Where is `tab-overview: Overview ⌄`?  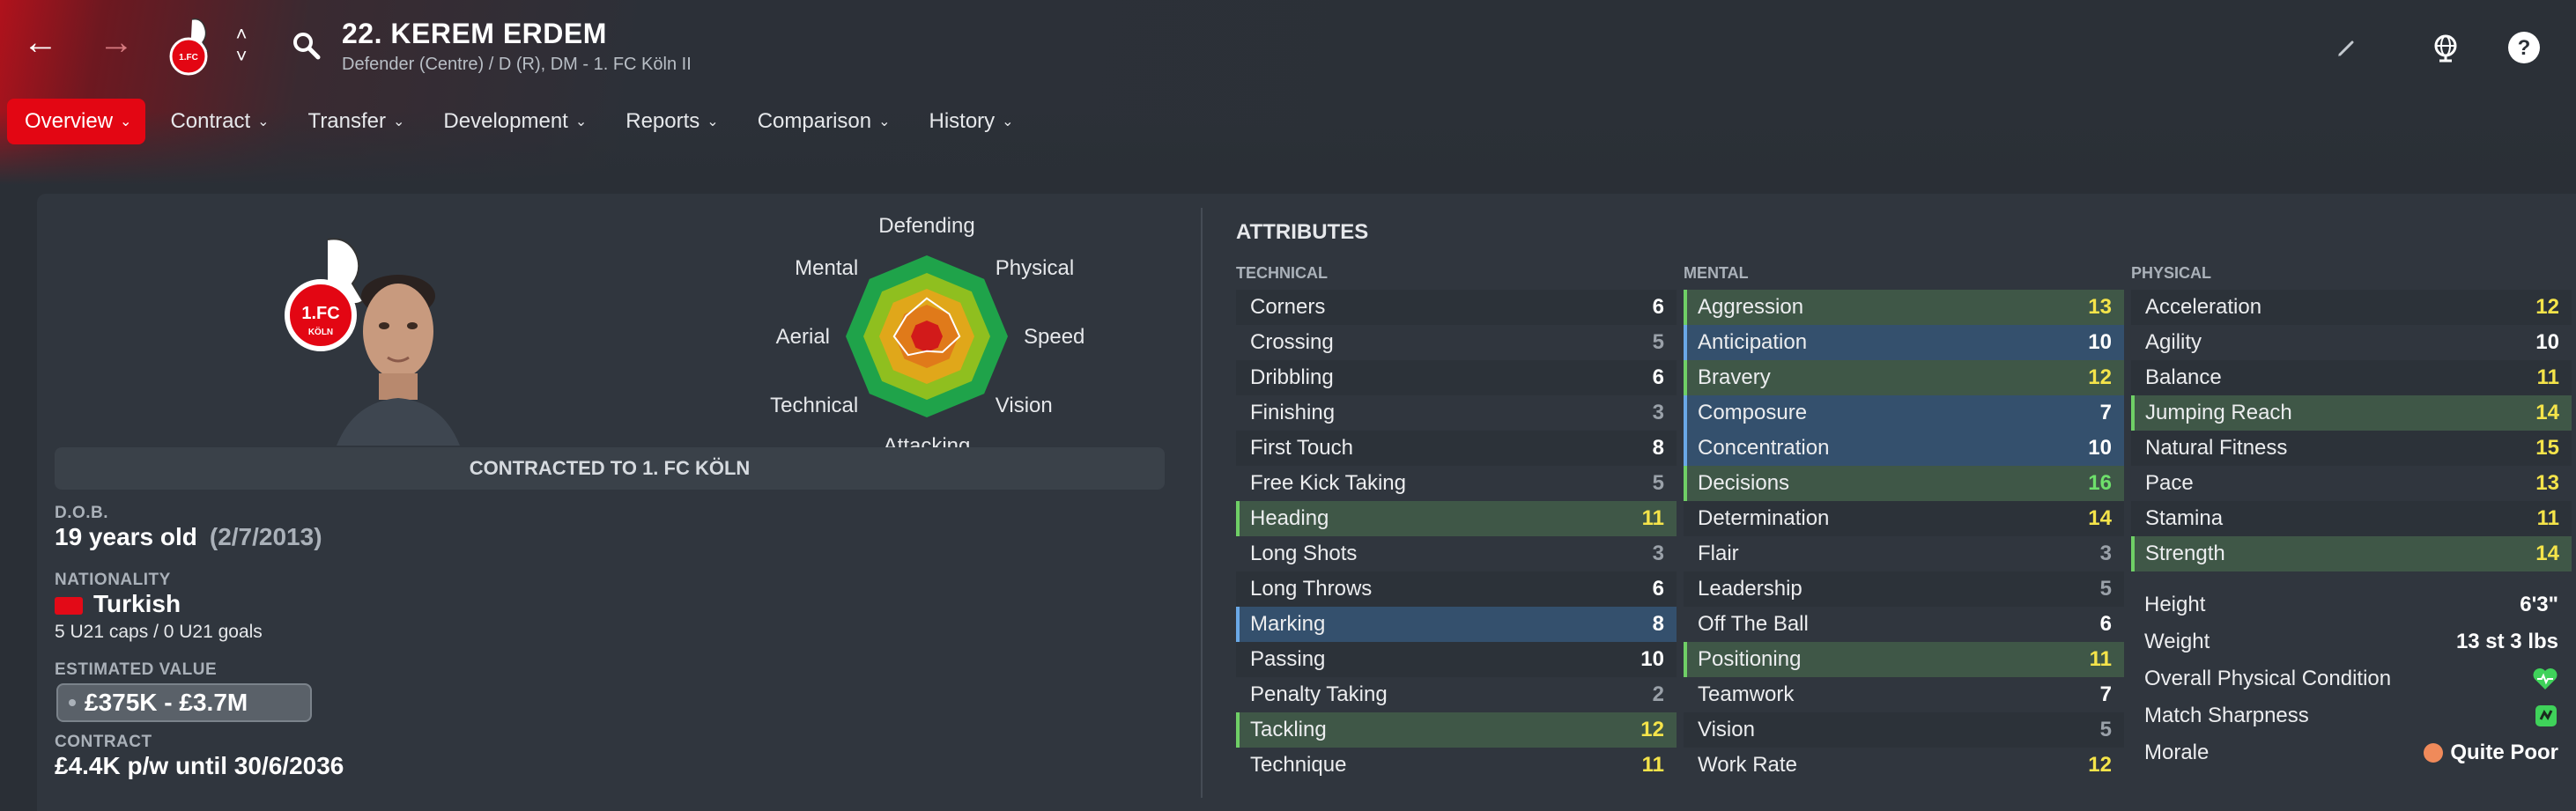
tab-overview: Overview ⌄ is located at coordinates (77, 121).